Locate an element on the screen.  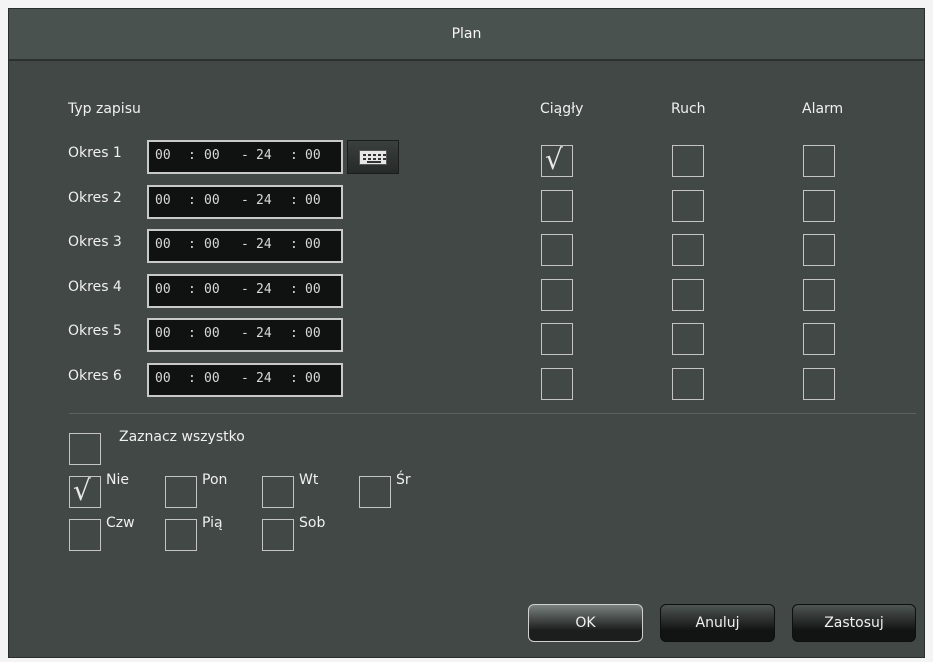
period-3-motion-checkbox is located at coordinates (688, 250).